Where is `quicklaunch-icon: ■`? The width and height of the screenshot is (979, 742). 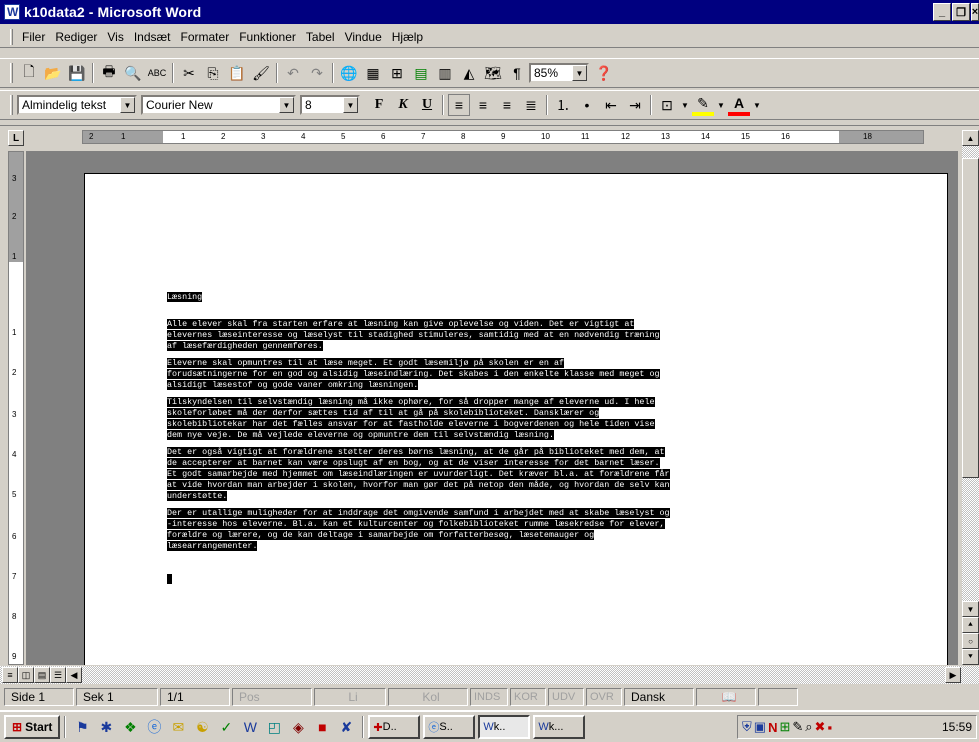 quicklaunch-icon: ■ is located at coordinates (322, 727).